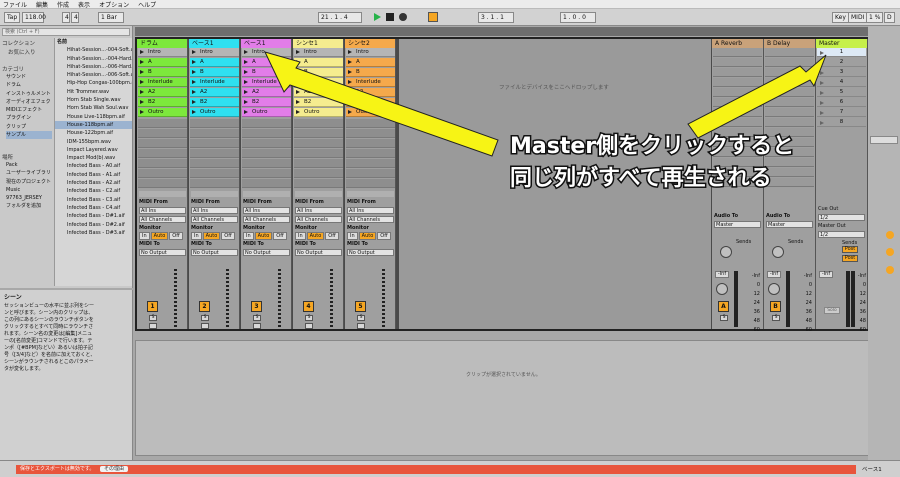  Describe the element at coordinates (641, 179) in the screenshot. I see `annotation-line-2: 同じ列がすべて再生される` at that location.